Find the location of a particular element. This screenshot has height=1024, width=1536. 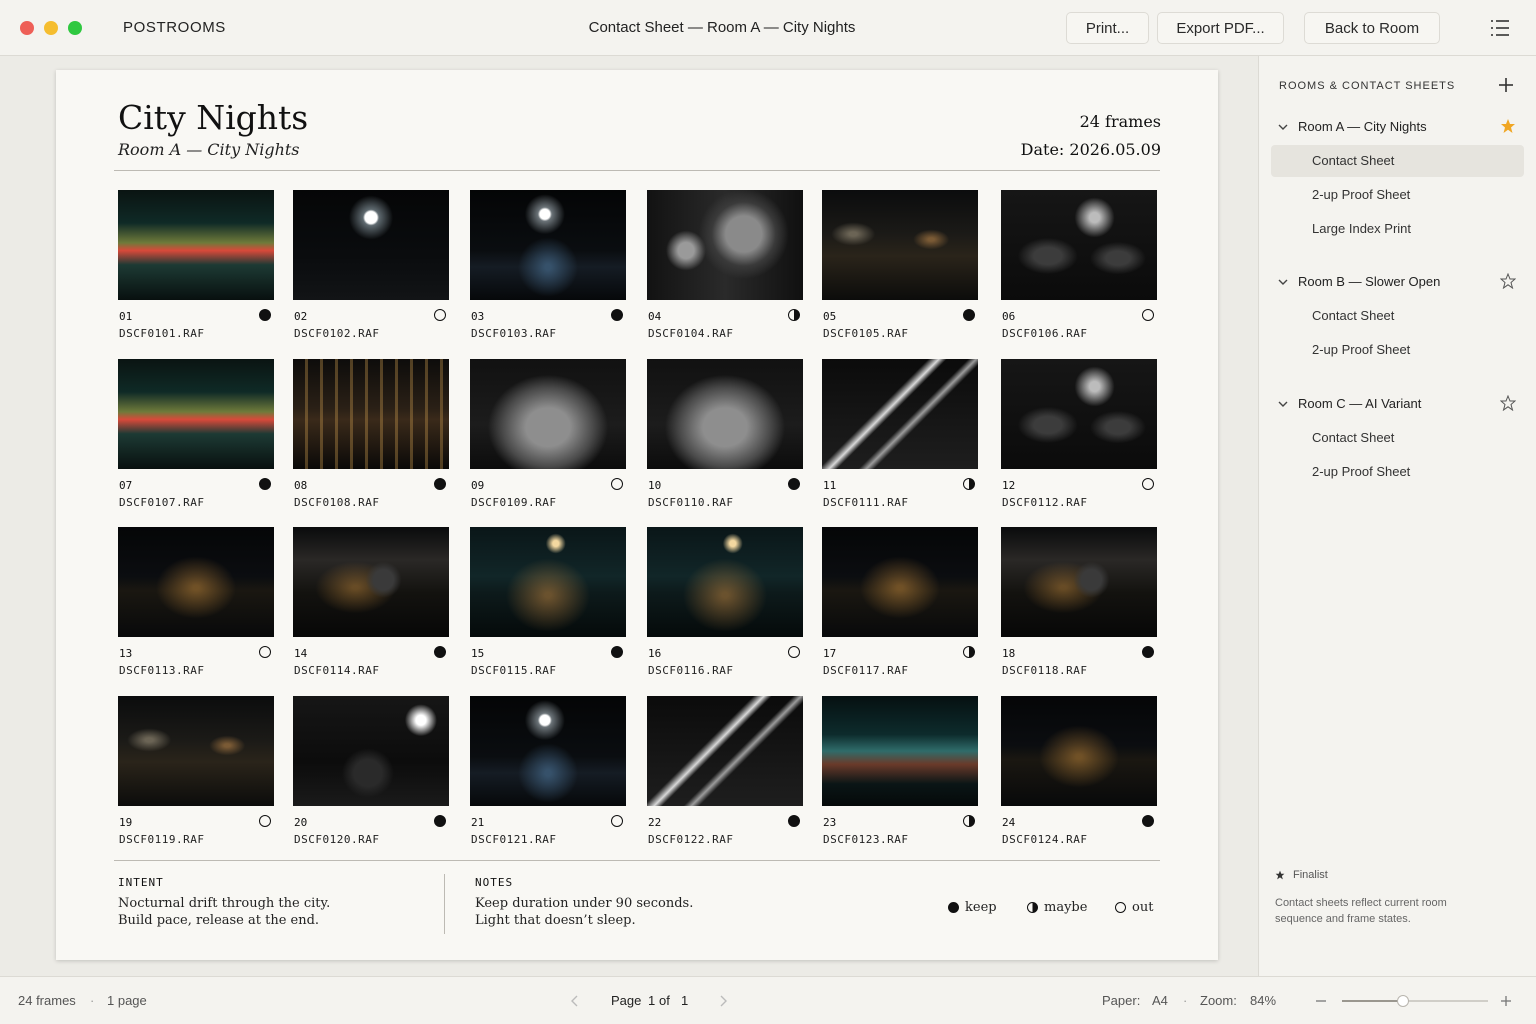

frame-cell: 01 DSCF0101.RAF is located at coordinates (196, 265).